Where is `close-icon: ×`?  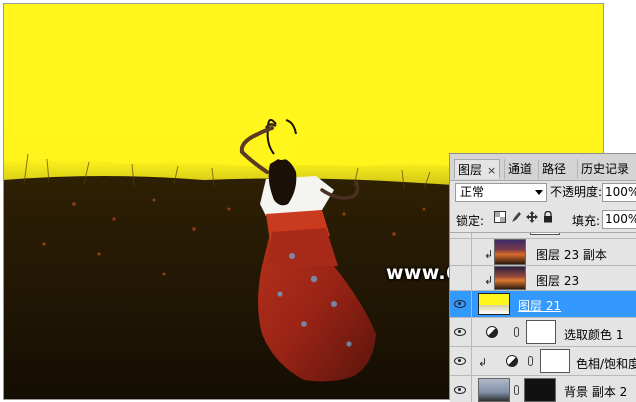 close-icon: × is located at coordinates (491, 170).